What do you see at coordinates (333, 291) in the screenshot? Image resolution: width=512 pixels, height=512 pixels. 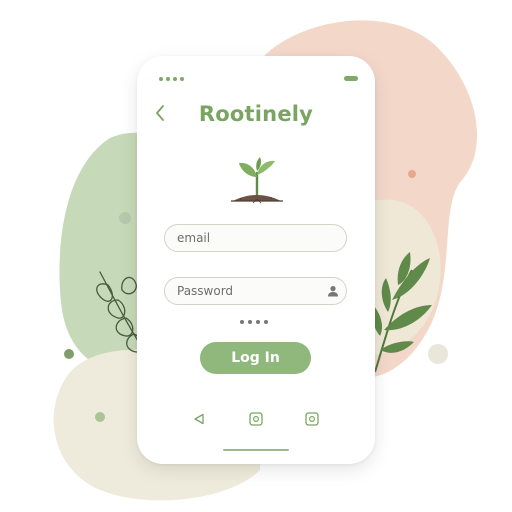 I see `user-icon` at bounding box center [333, 291].